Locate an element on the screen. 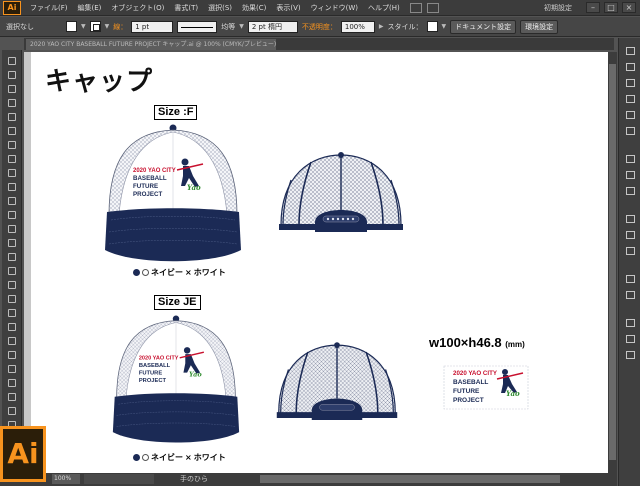 The height and width of the screenshot is (486, 640). page-title: キャップ is located at coordinates (99, 82).